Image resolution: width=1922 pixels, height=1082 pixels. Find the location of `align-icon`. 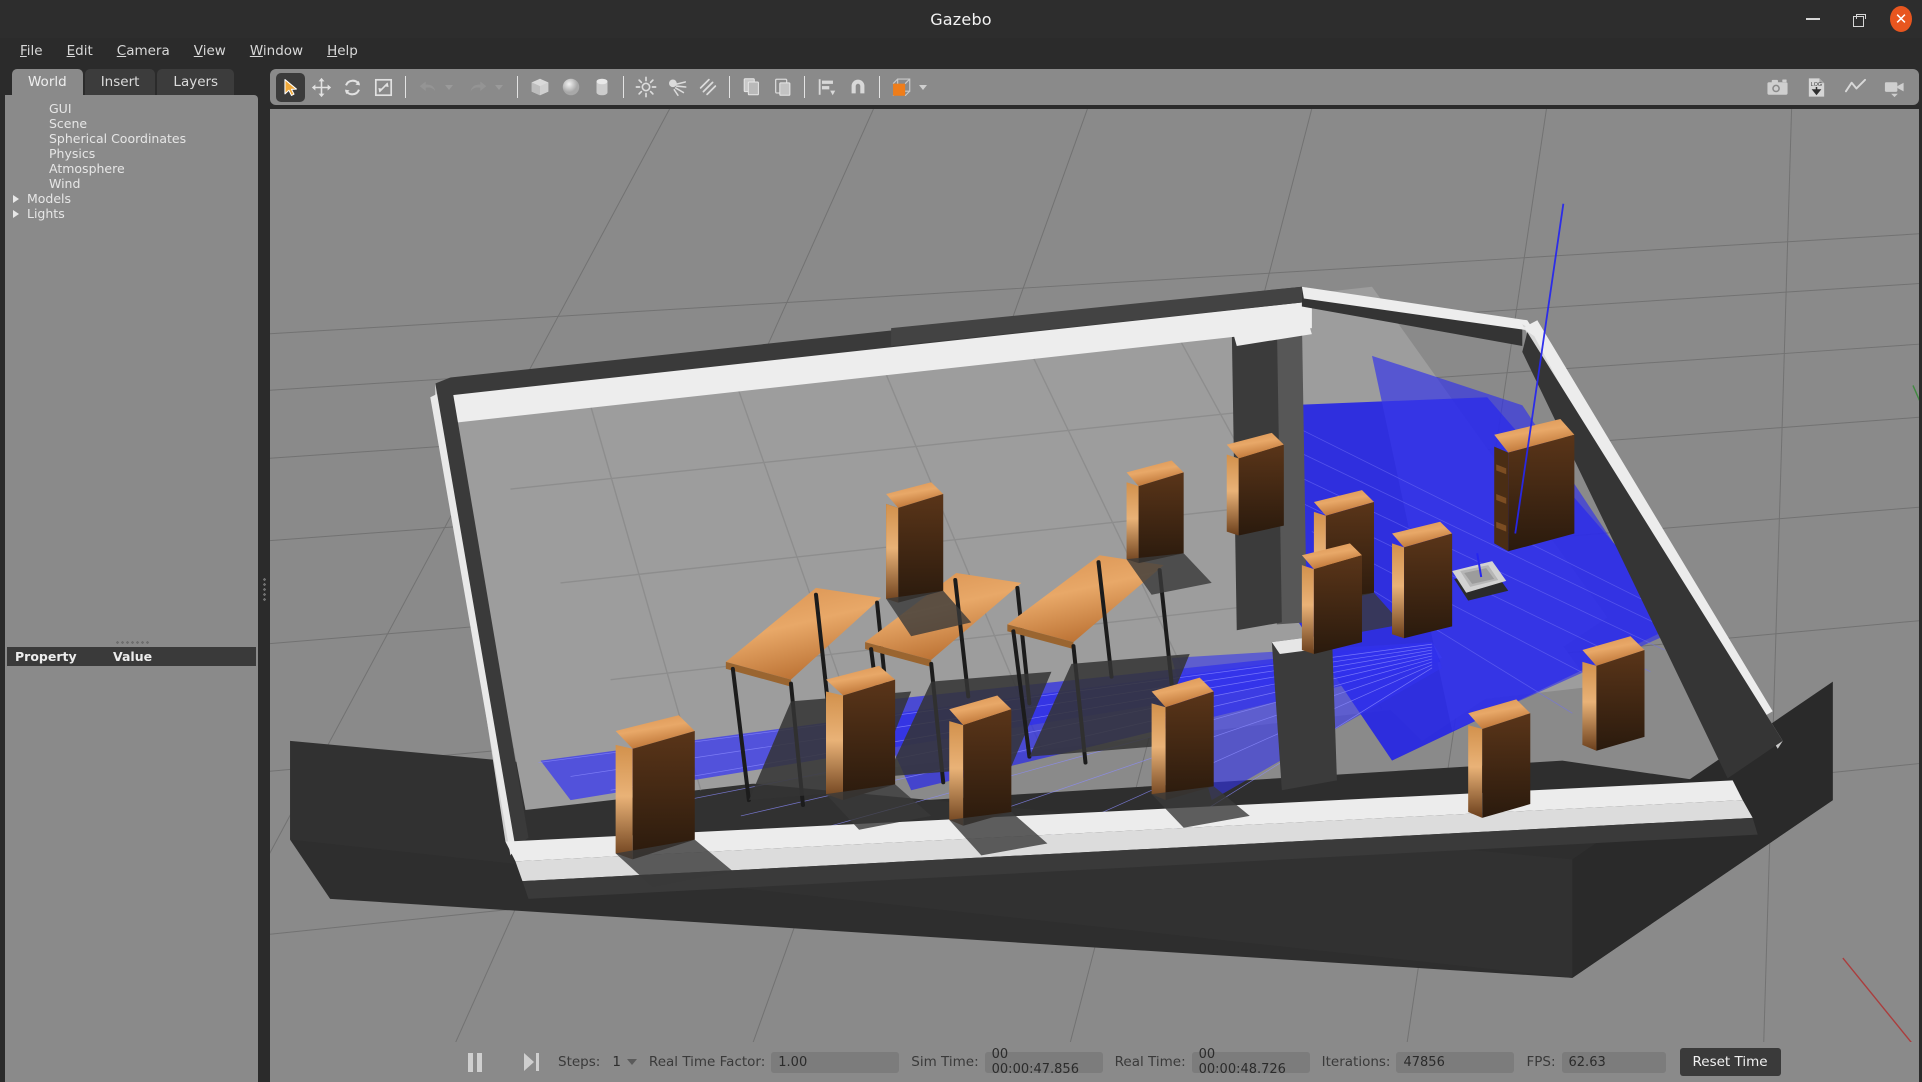

align-icon is located at coordinates (826, 87).